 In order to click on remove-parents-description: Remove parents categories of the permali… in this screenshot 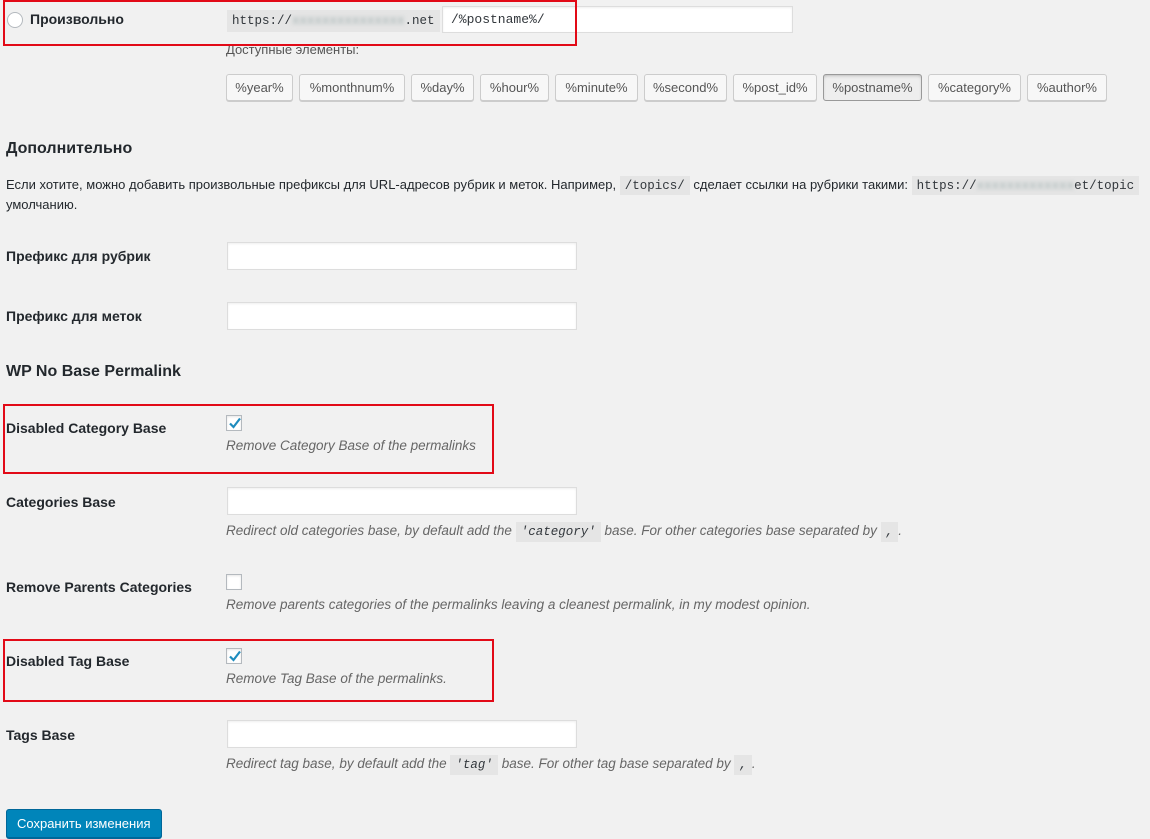, I will do `click(518, 604)`.